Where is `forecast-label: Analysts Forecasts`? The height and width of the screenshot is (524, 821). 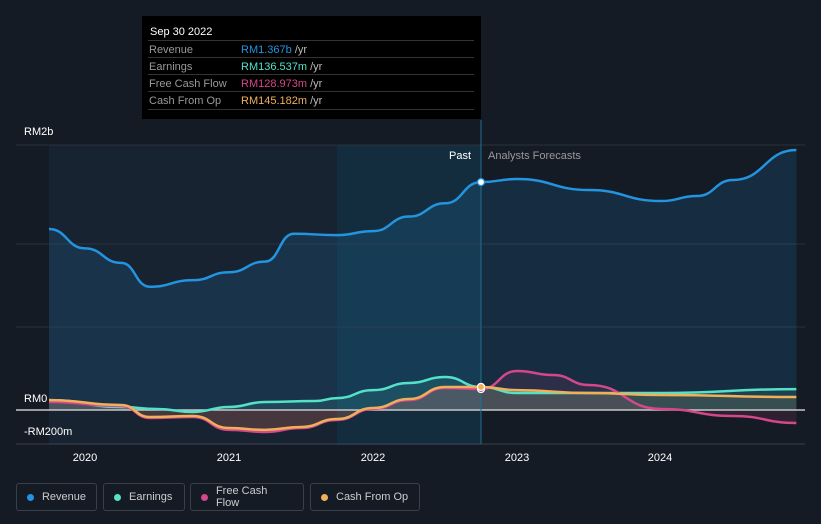 forecast-label: Analysts Forecasts is located at coordinates (534, 156).